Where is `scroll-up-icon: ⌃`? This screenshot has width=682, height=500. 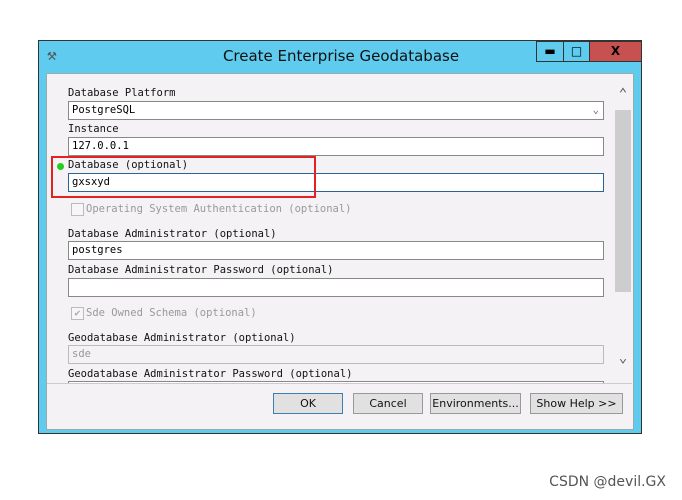 scroll-up-icon: ⌃ is located at coordinates (623, 94).